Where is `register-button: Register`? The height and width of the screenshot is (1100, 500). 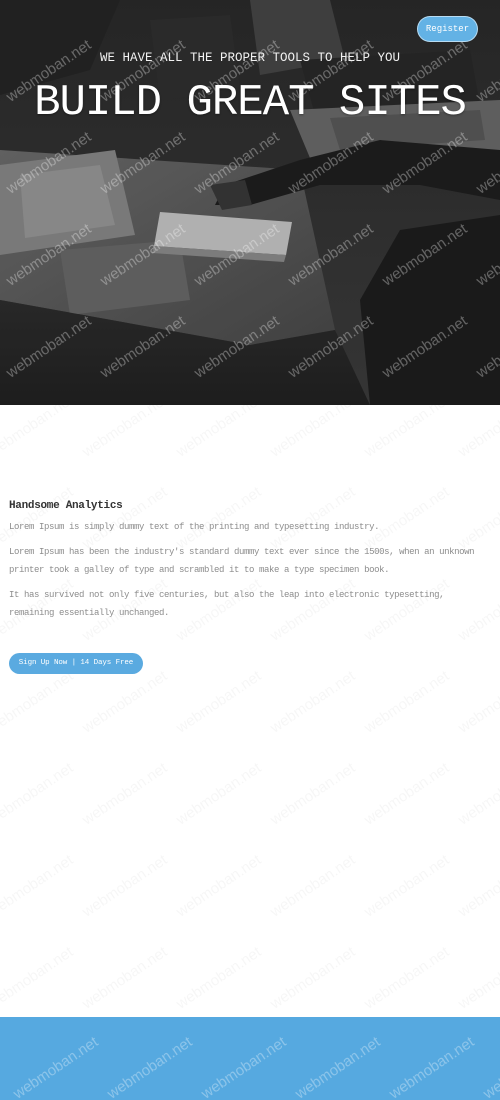
register-button: Register is located at coordinates (447, 29).